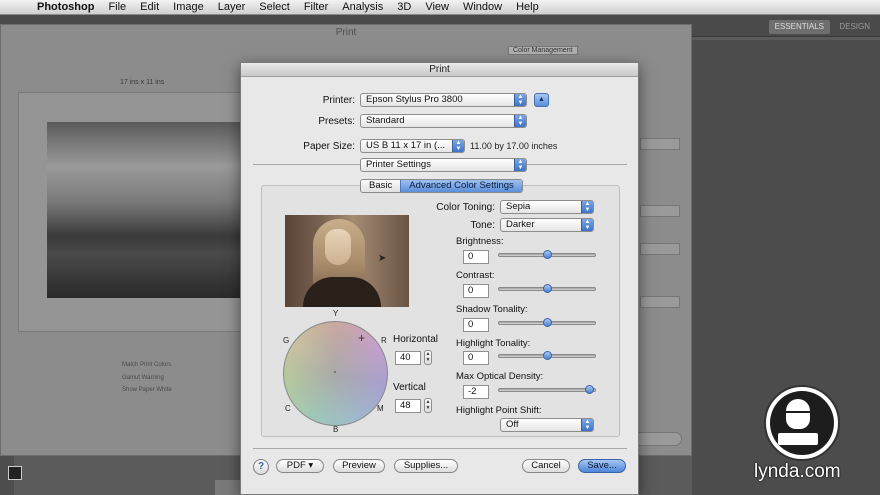  I want to click on menu-app-name: Photoshop, so click(65, 7).